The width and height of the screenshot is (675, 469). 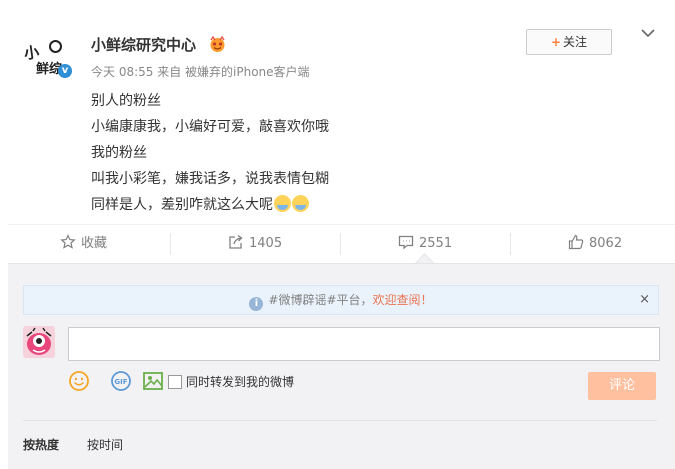 What do you see at coordinates (266, 243) in the screenshot?
I see `repost-count: 1405` at bounding box center [266, 243].